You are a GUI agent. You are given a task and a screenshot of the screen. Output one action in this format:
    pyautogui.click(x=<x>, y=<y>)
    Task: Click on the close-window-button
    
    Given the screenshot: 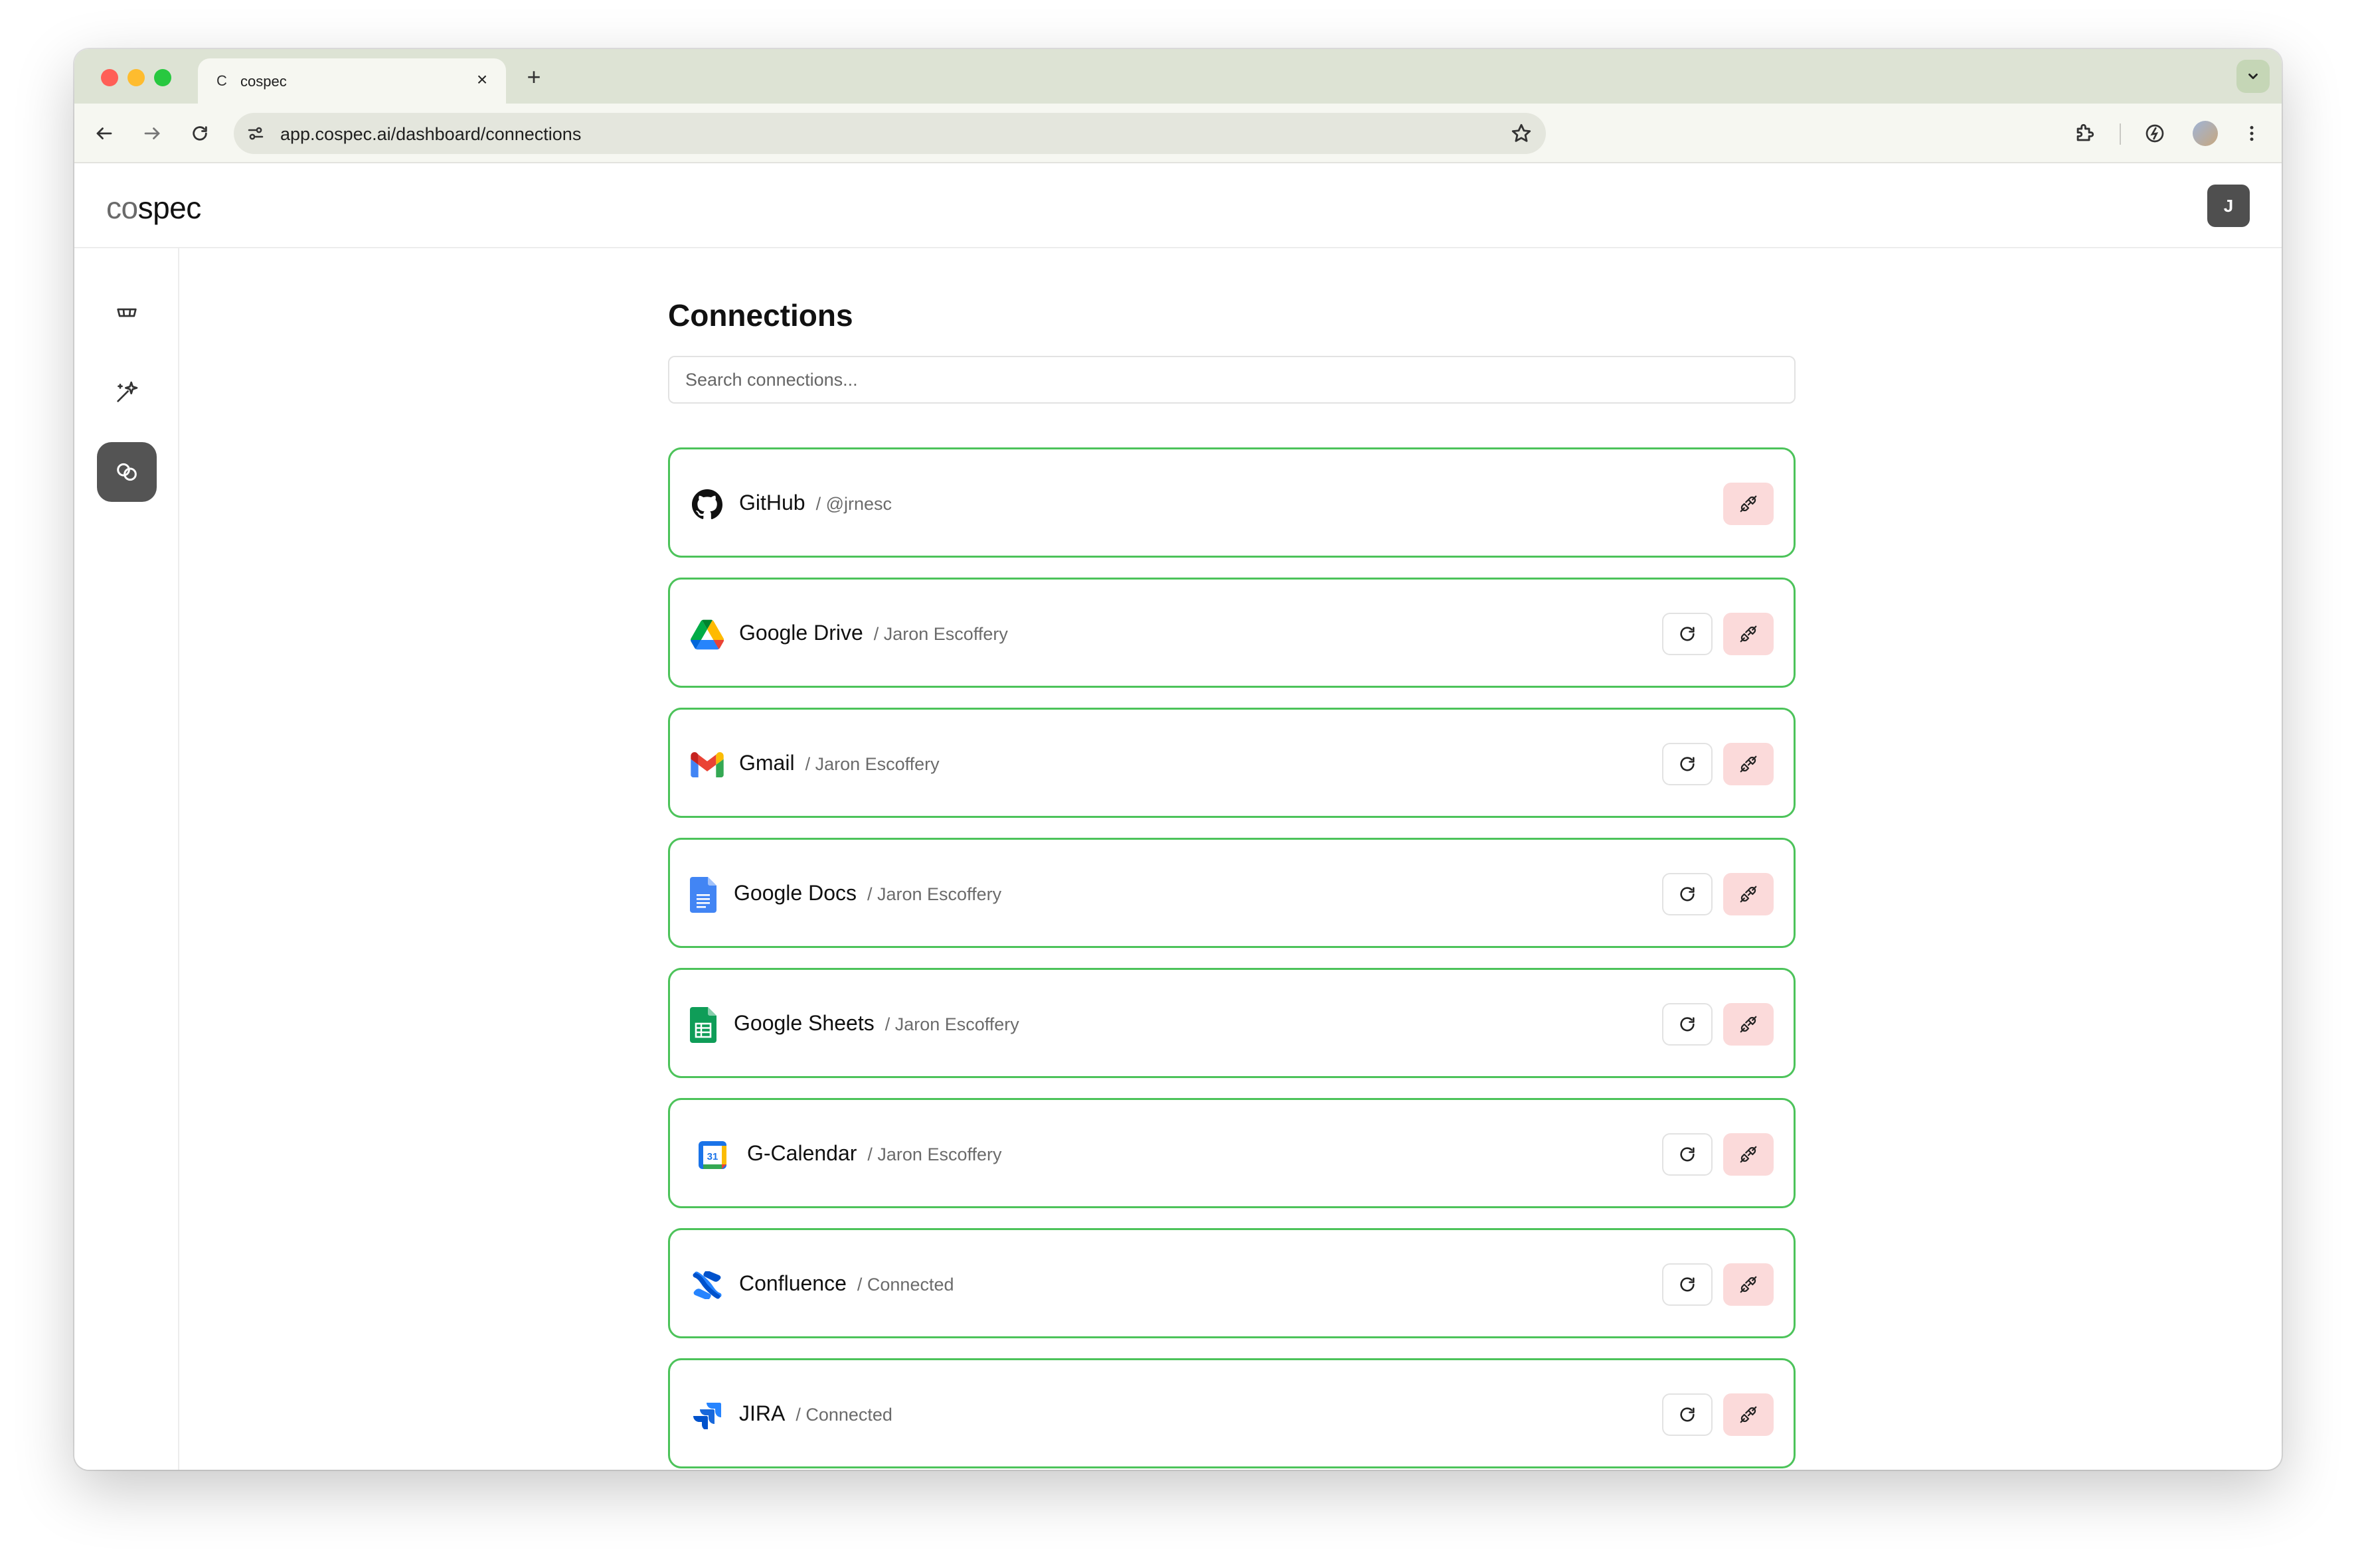 What is the action you would take?
    pyautogui.click(x=109, y=78)
    